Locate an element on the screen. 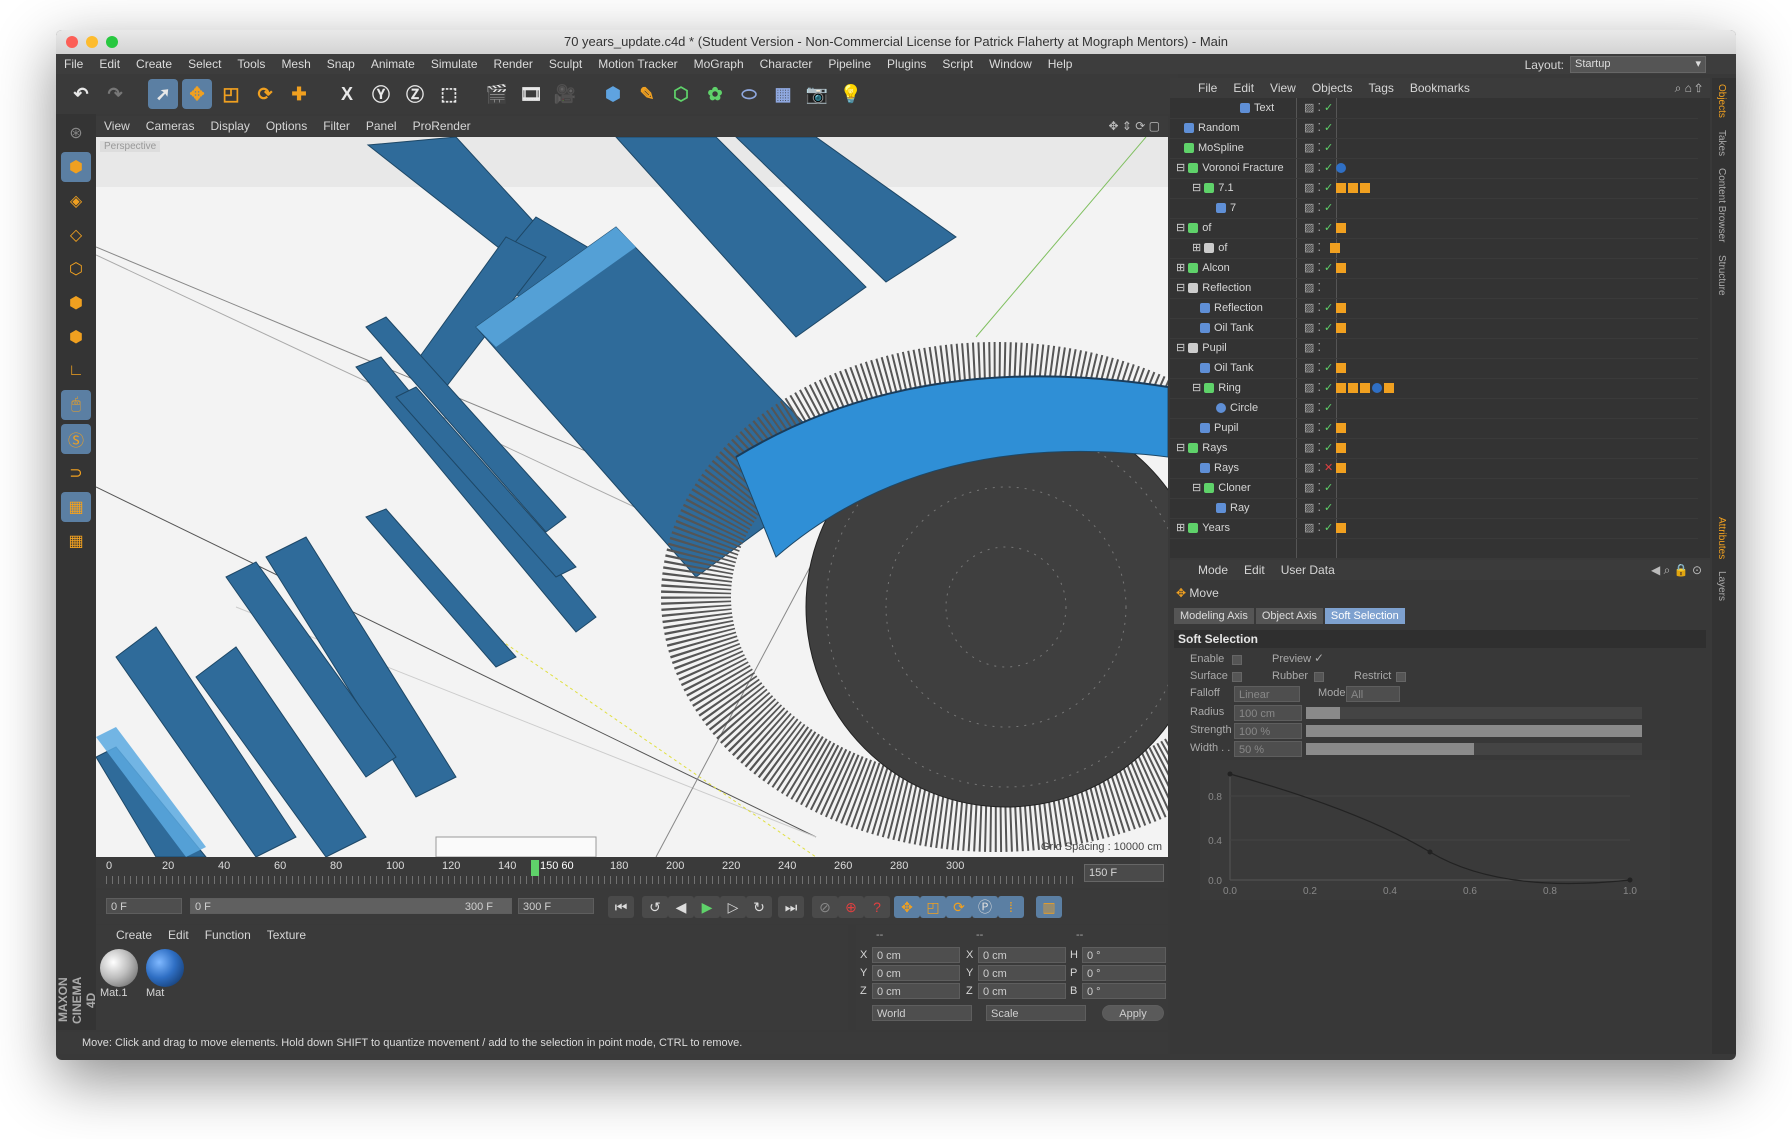  end-frame-field: 150 F is located at coordinates (1124, 873).